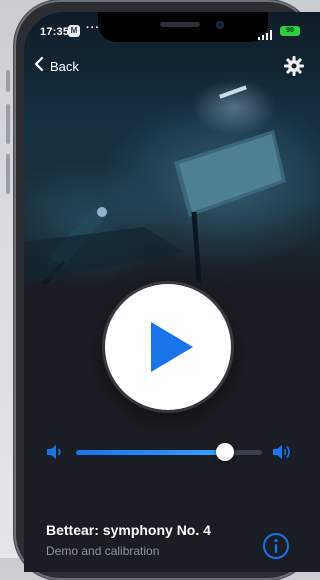  I want to click on info-icon, so click(276, 546).